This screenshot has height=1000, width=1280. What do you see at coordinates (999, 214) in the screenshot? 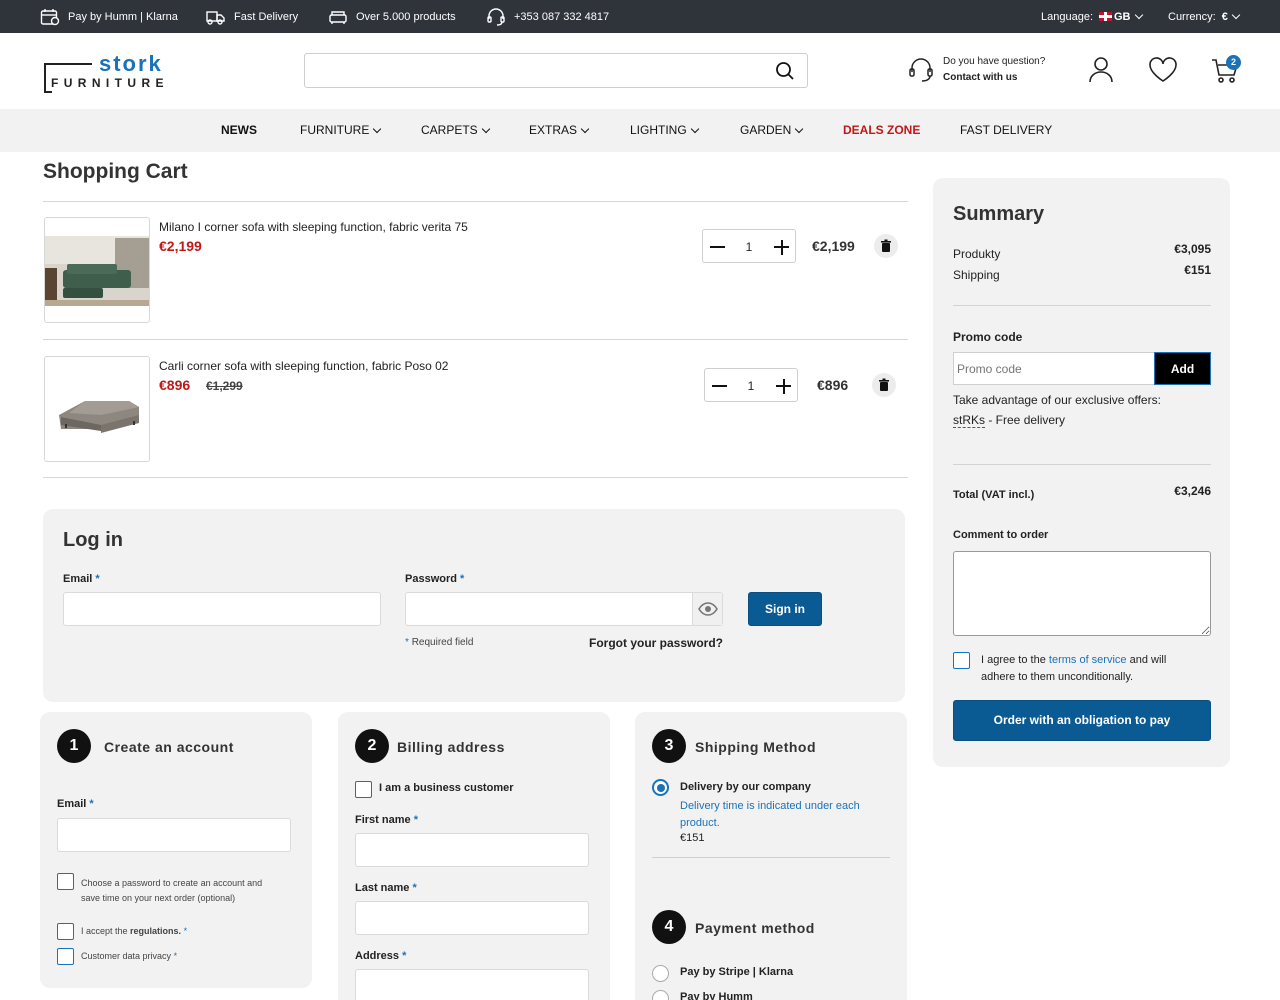
I see `summary-title: Summary` at bounding box center [999, 214].